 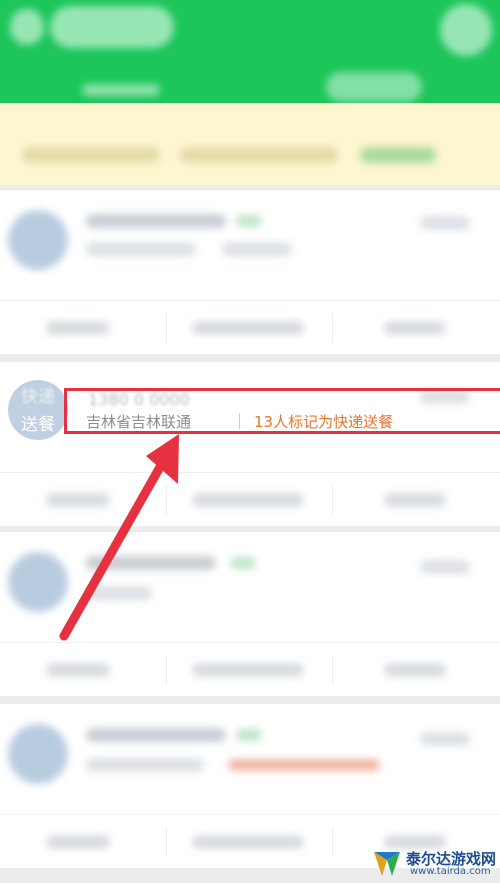 I want to click on tab-left, so click(x=121, y=90).